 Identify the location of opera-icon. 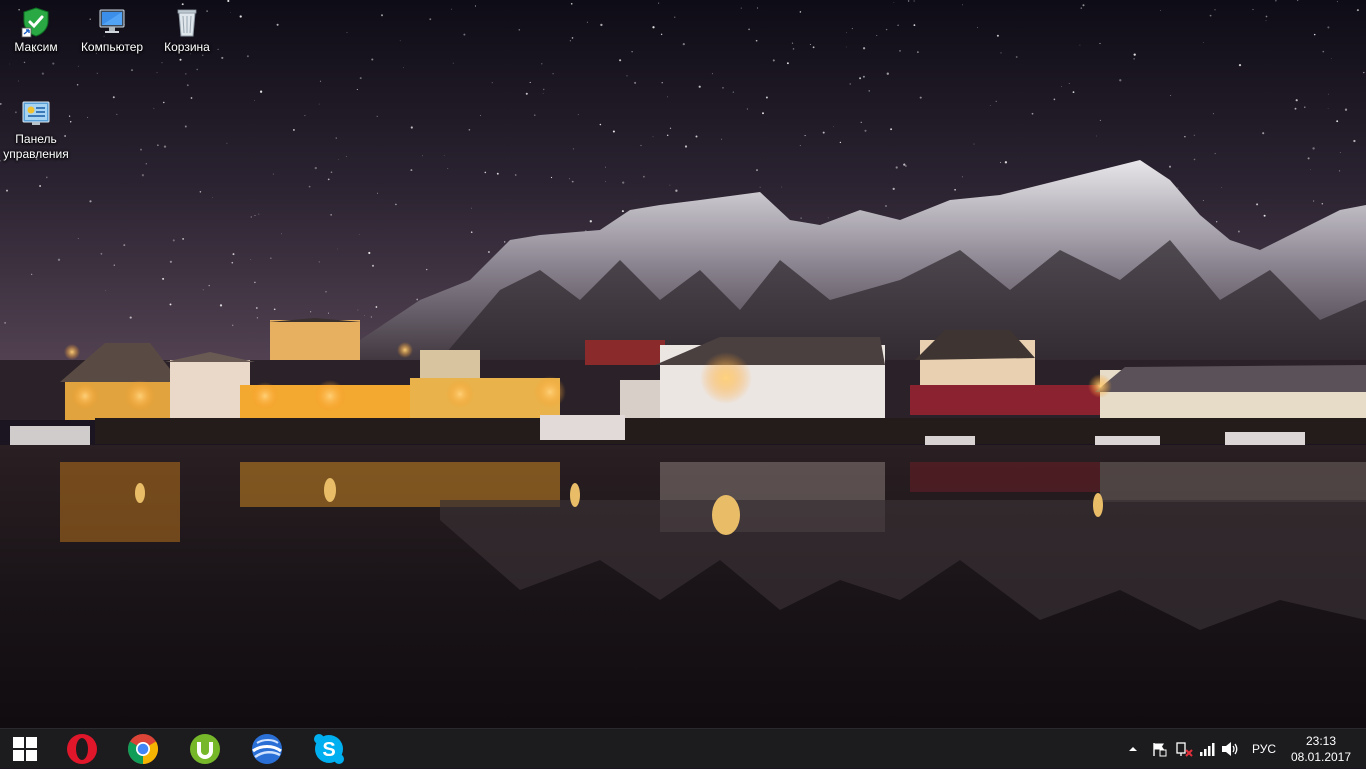
(82, 749).